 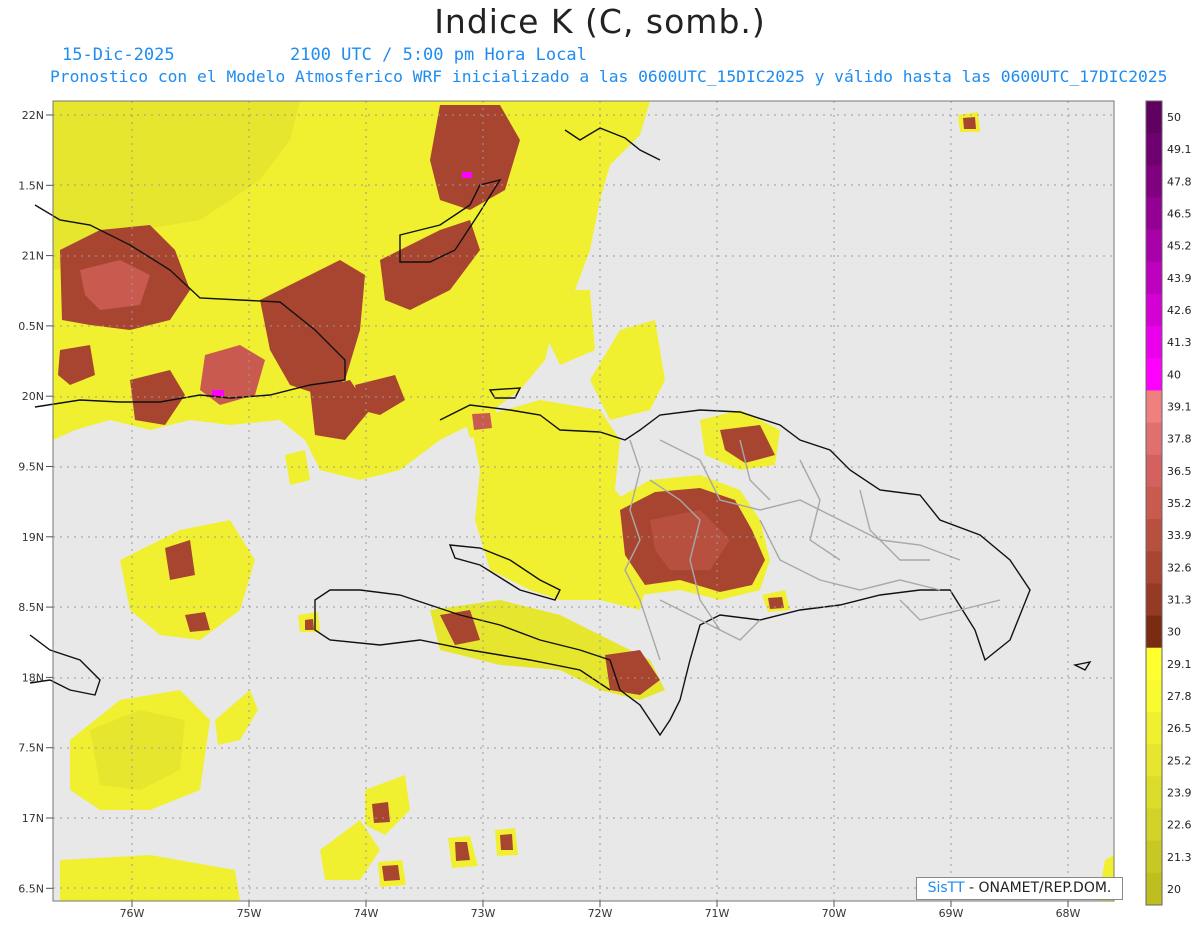 I want to click on longitude-label: 68W, so click(x=1068, y=913).